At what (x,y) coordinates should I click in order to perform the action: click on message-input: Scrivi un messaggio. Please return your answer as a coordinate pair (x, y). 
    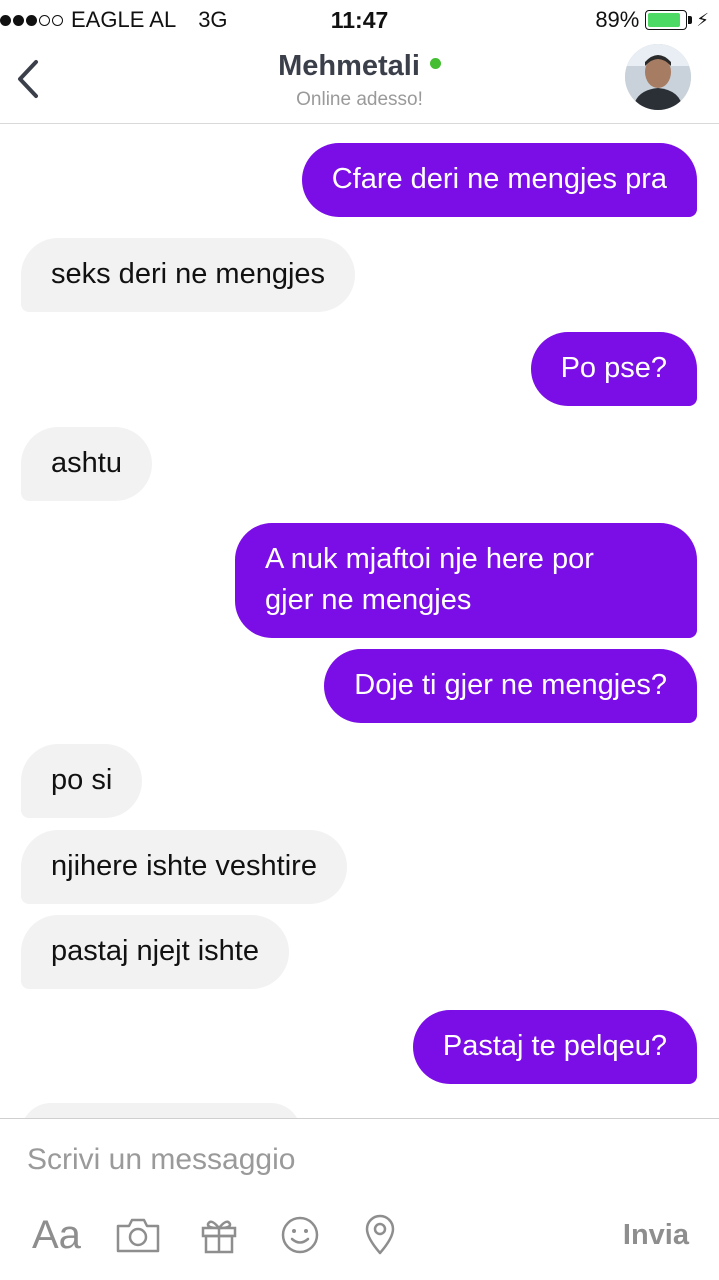
    Looking at the image, I should click on (161, 1160).